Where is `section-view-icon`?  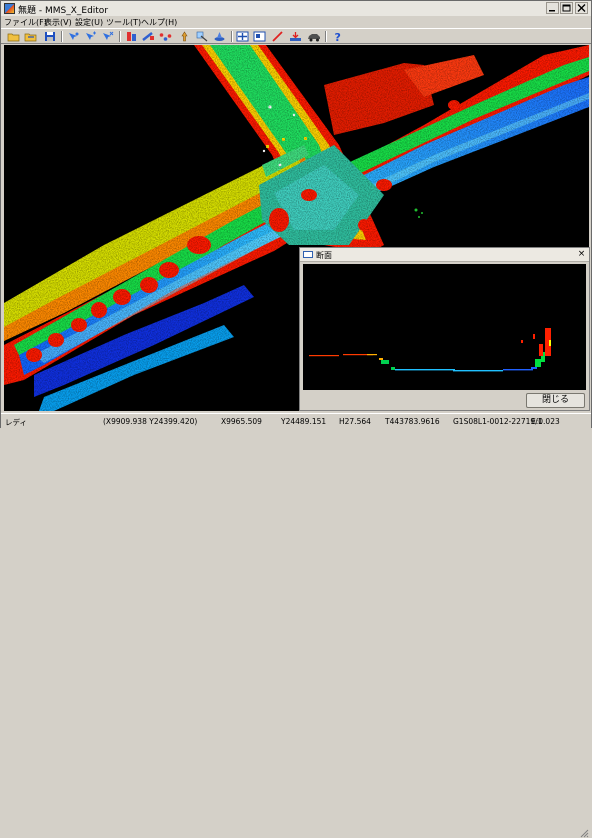 section-view-icon is located at coordinates (259, 36).